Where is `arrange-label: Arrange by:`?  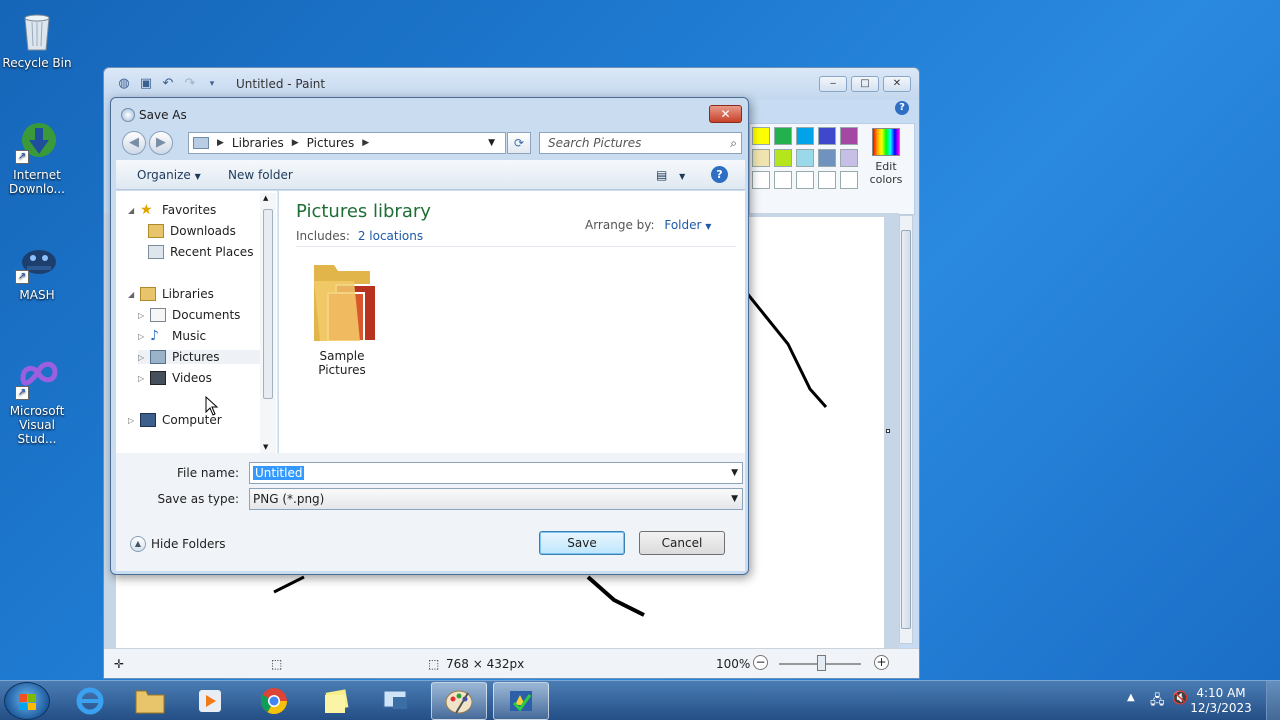
arrange-label: Arrange by: is located at coordinates (620, 225).